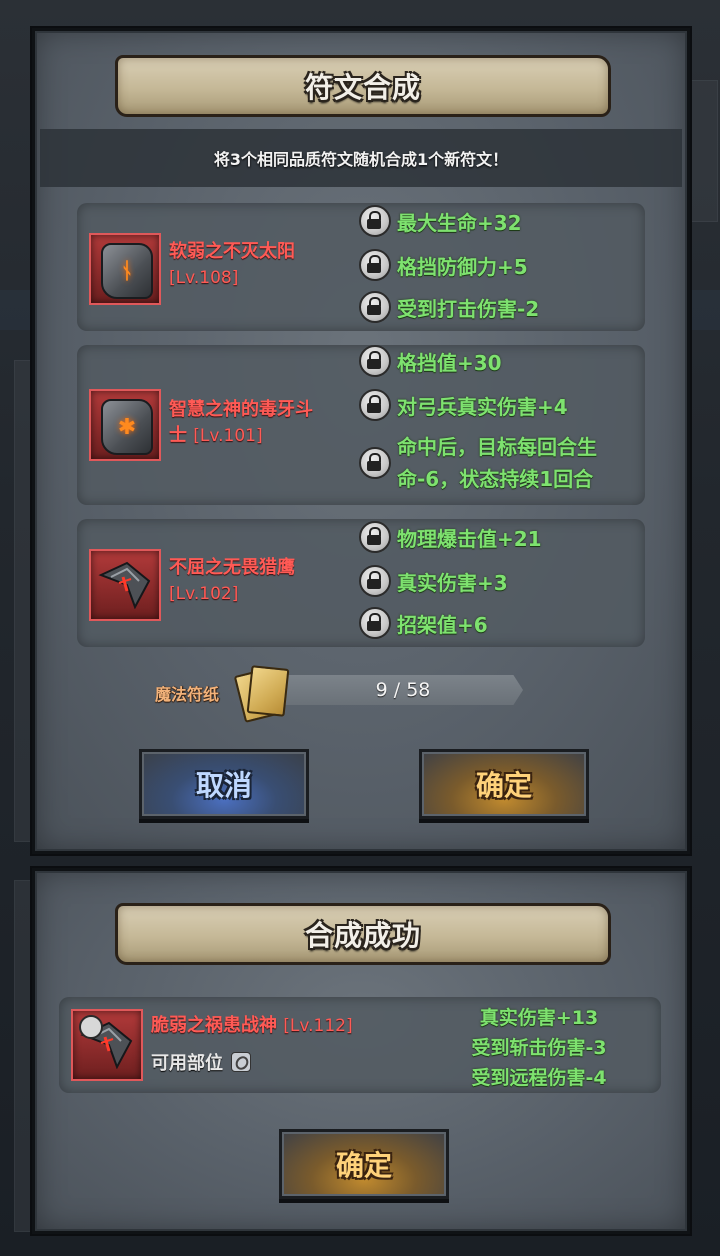  I want to click on material-label: 魔法符纸, so click(187, 694).